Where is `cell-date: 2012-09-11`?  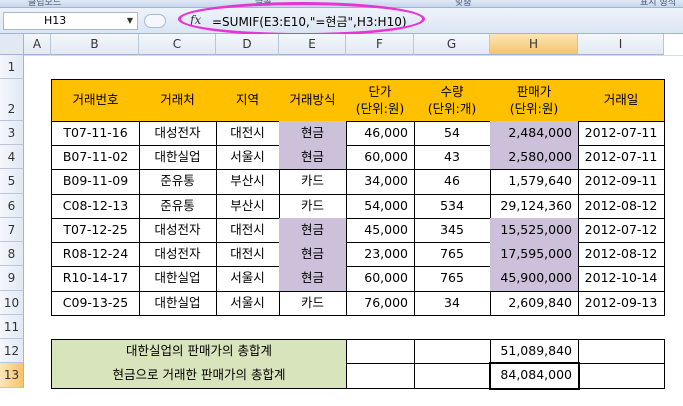 cell-date: 2012-09-11 is located at coordinates (621, 182).